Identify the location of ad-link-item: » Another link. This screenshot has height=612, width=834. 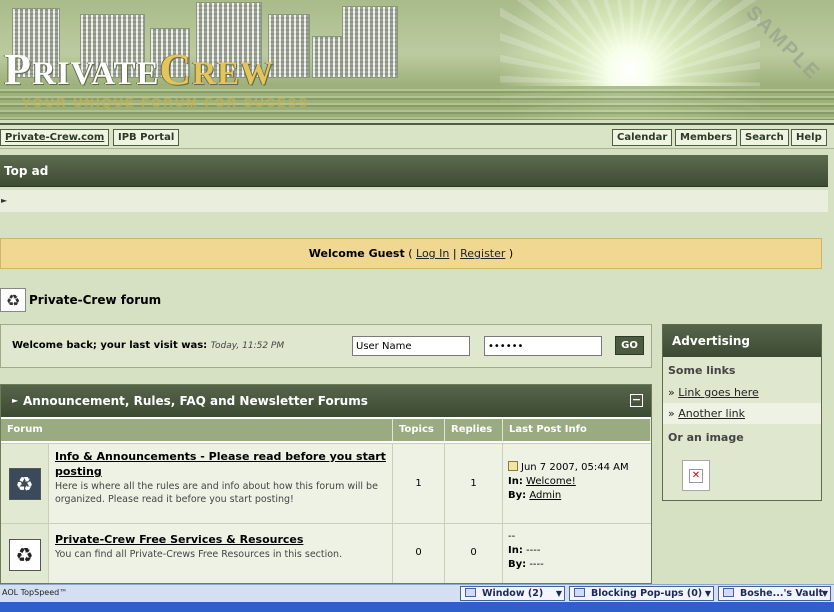
(742, 413).